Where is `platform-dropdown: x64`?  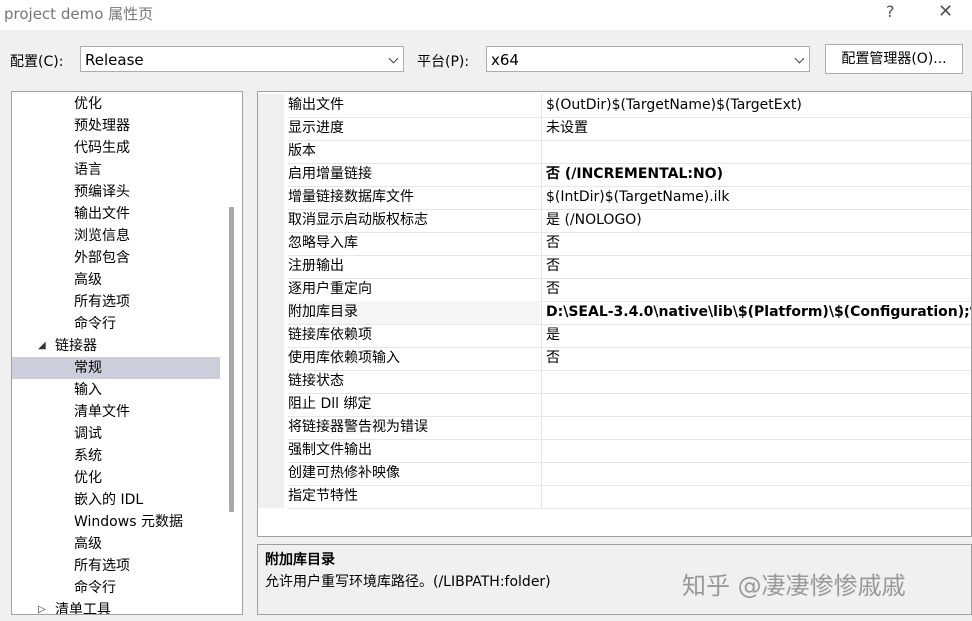 platform-dropdown: x64 is located at coordinates (648, 59).